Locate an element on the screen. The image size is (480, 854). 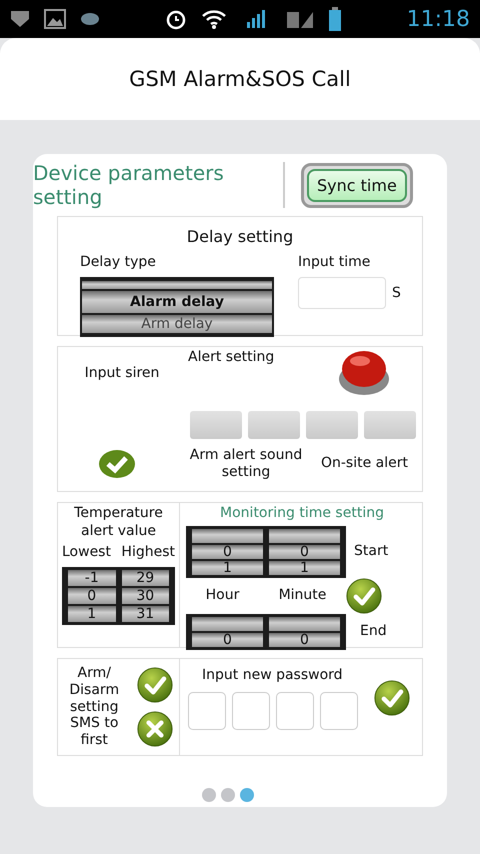
field-label: Start is located at coordinates (371, 551).